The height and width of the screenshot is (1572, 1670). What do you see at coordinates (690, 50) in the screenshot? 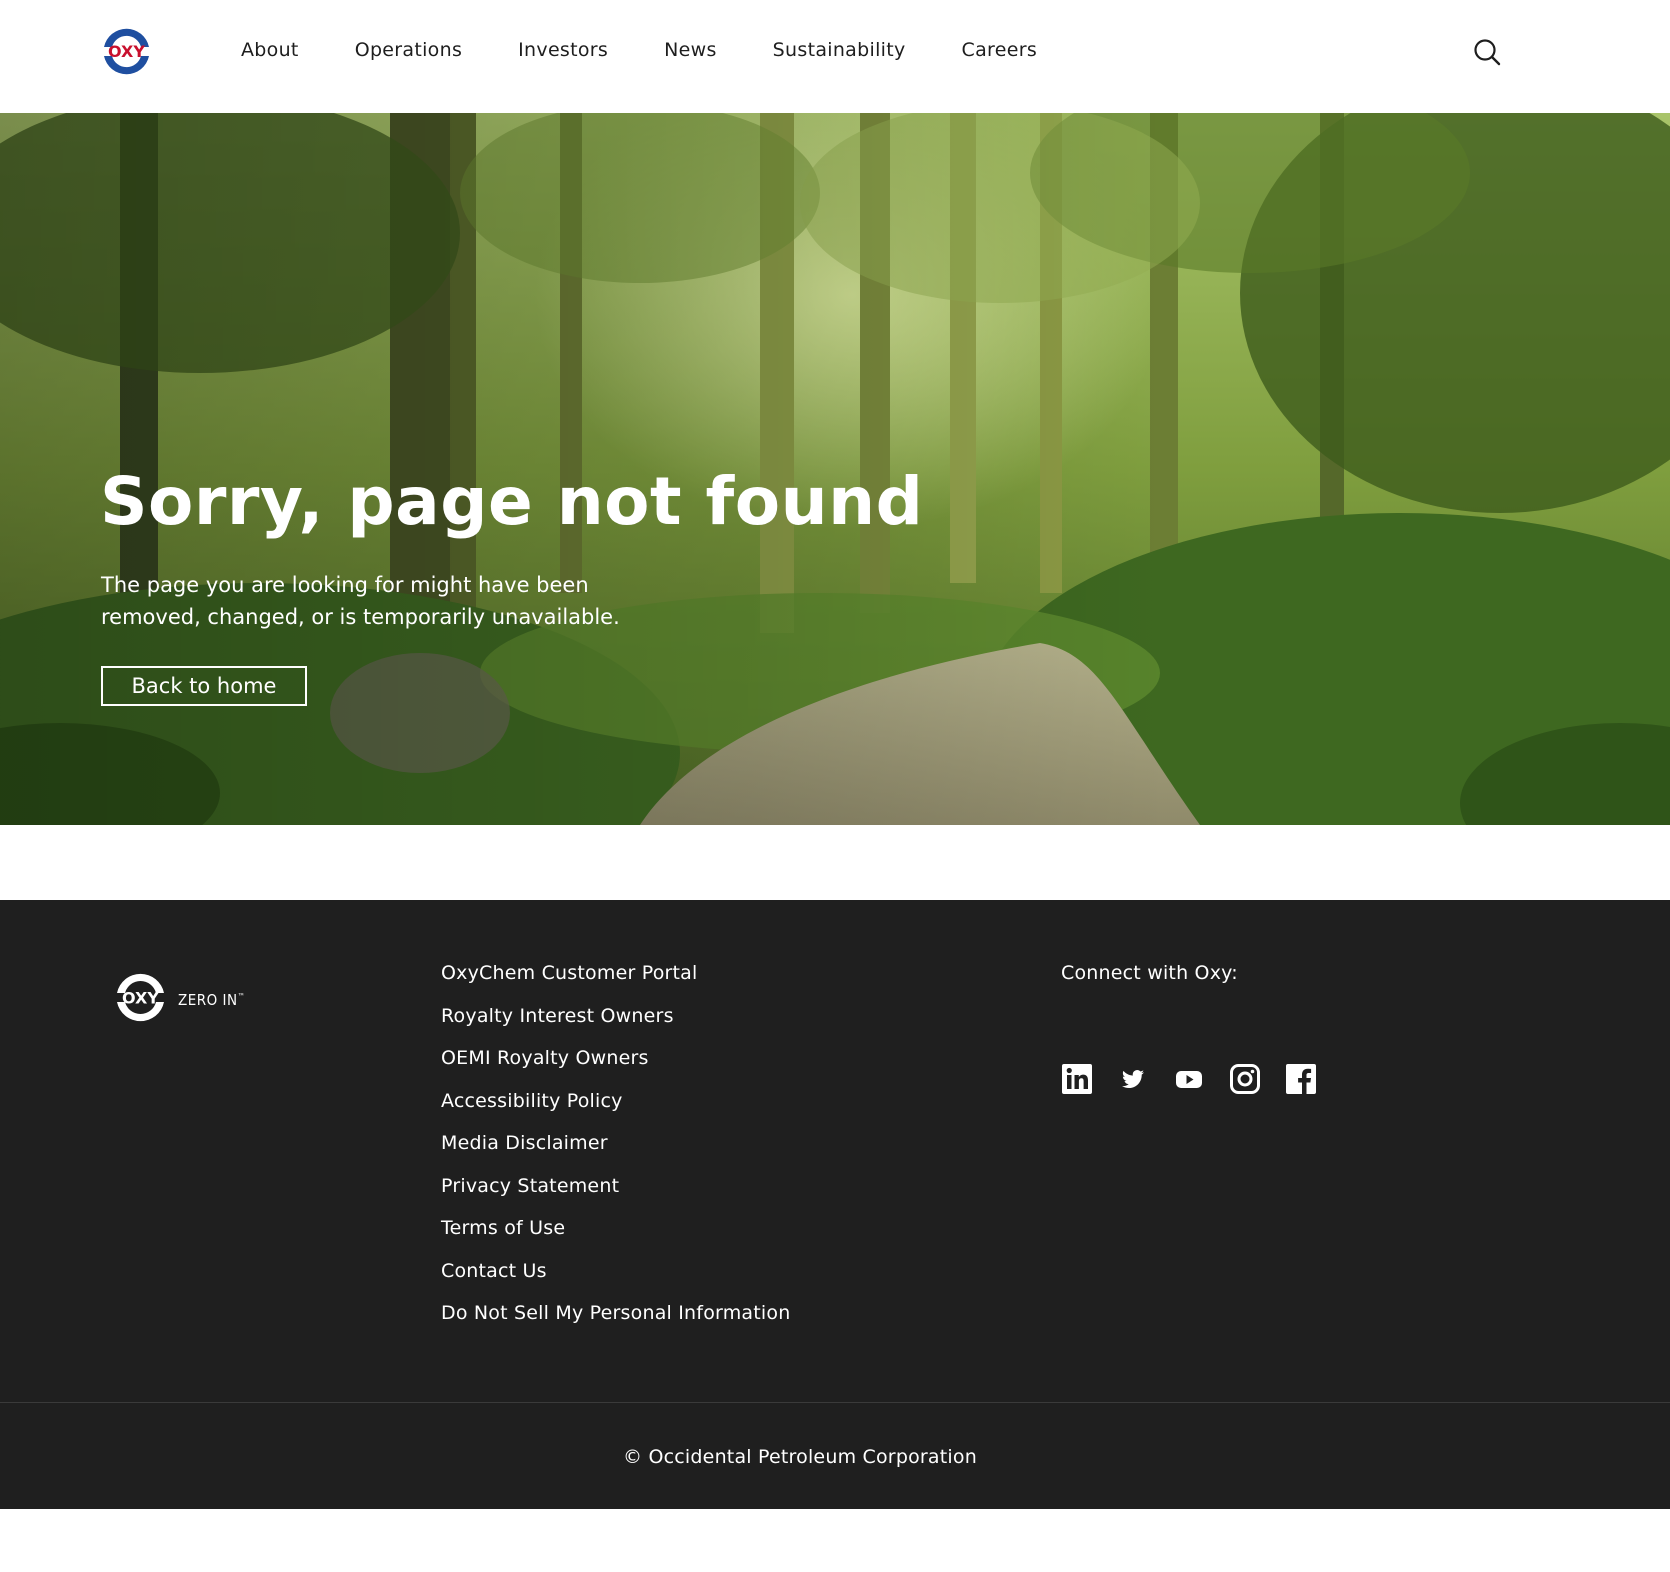
I see `nav-news: News` at bounding box center [690, 50].